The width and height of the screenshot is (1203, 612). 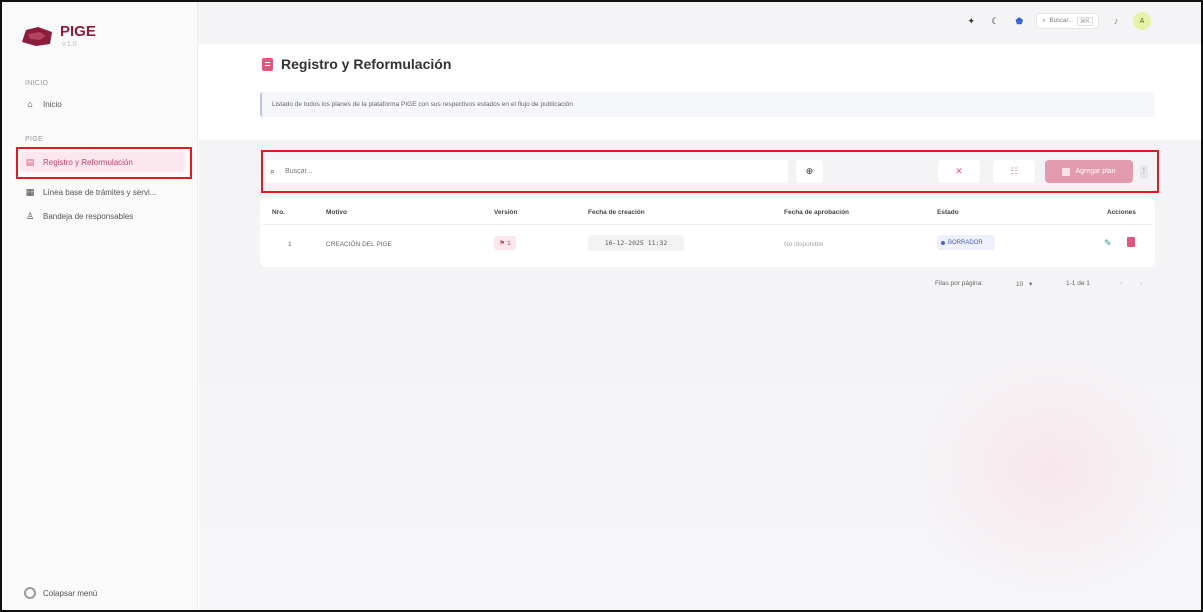 What do you see at coordinates (37, 36) in the screenshot?
I see `pige-logo-icon` at bounding box center [37, 36].